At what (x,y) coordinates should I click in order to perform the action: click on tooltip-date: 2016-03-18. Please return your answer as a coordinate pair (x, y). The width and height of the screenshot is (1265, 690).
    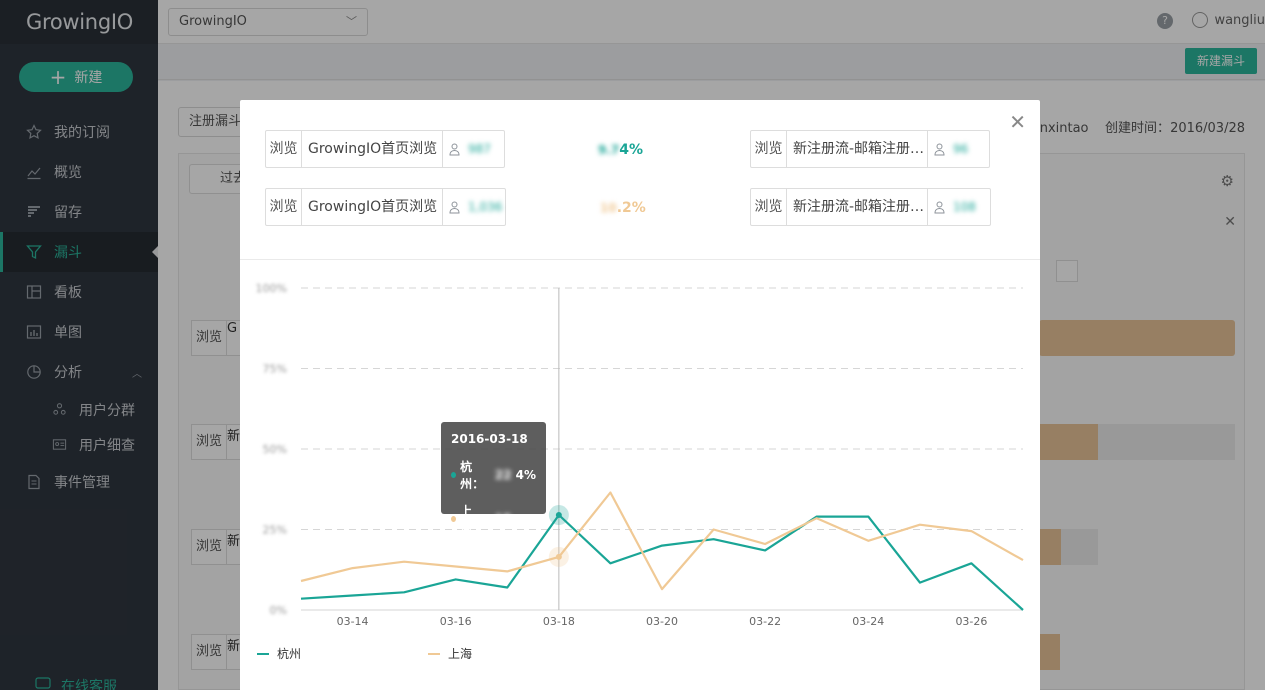
    Looking at the image, I should click on (489, 439).